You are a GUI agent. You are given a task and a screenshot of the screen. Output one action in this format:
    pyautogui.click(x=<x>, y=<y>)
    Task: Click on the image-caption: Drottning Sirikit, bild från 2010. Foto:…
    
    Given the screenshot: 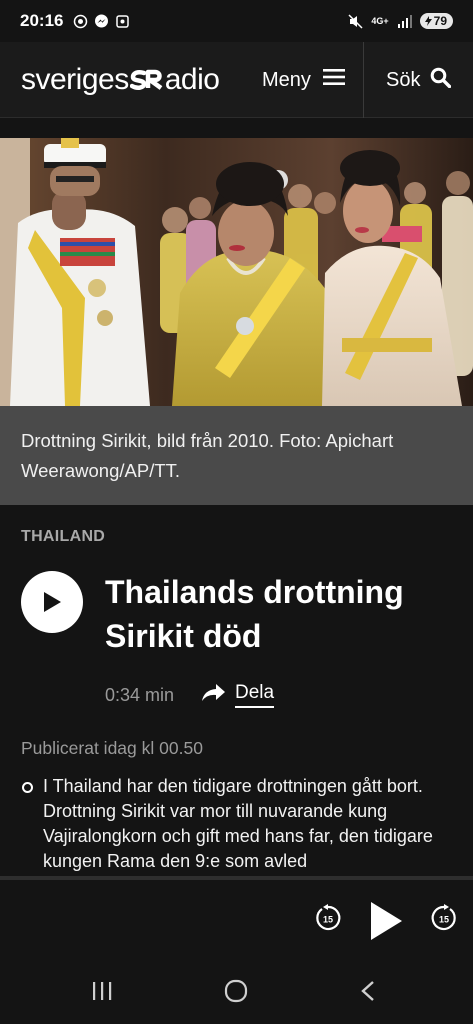 What is the action you would take?
    pyautogui.click(x=236, y=455)
    